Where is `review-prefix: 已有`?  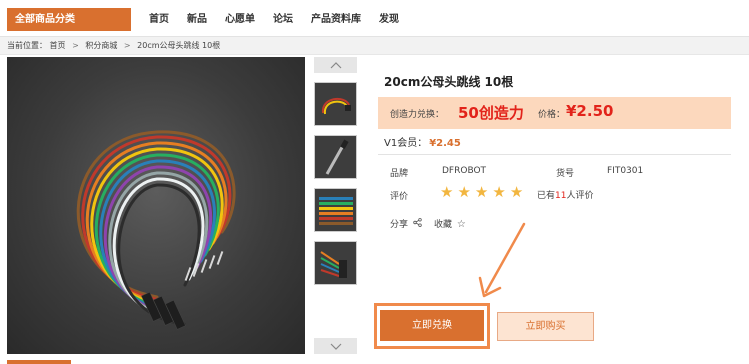
review-prefix: 已有 is located at coordinates (546, 196).